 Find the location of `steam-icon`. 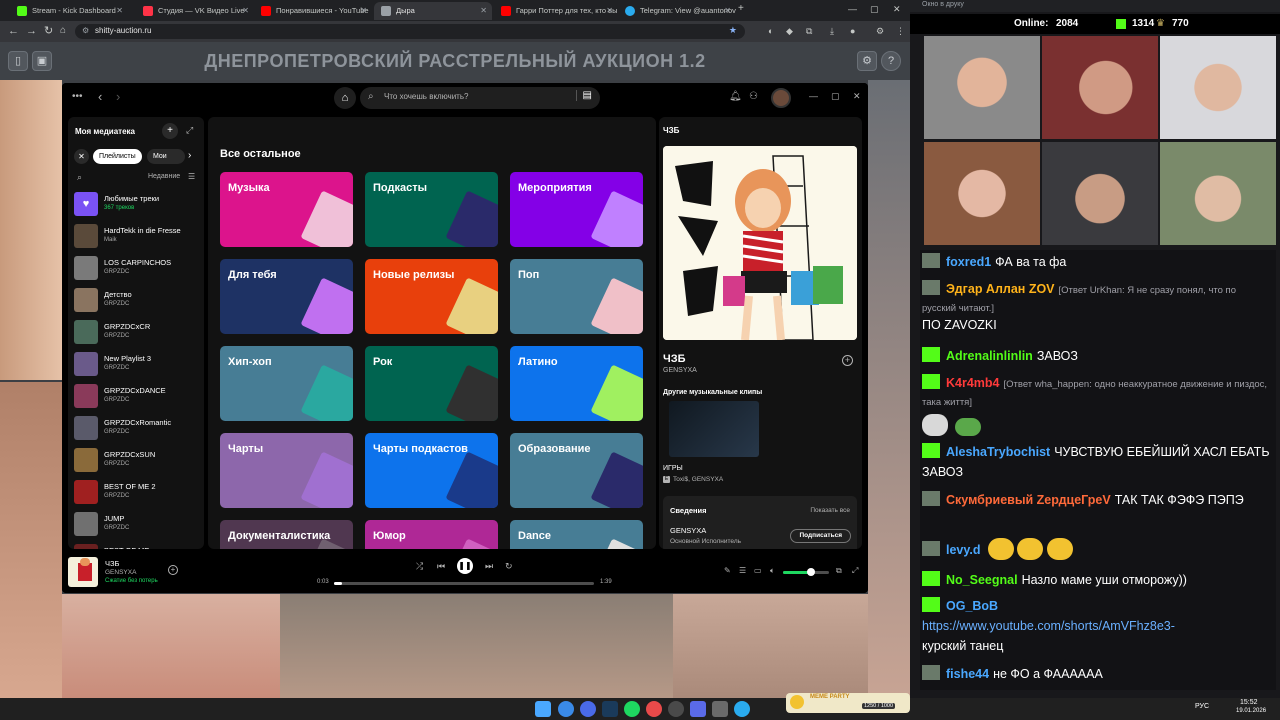

steam-icon is located at coordinates (610, 709).